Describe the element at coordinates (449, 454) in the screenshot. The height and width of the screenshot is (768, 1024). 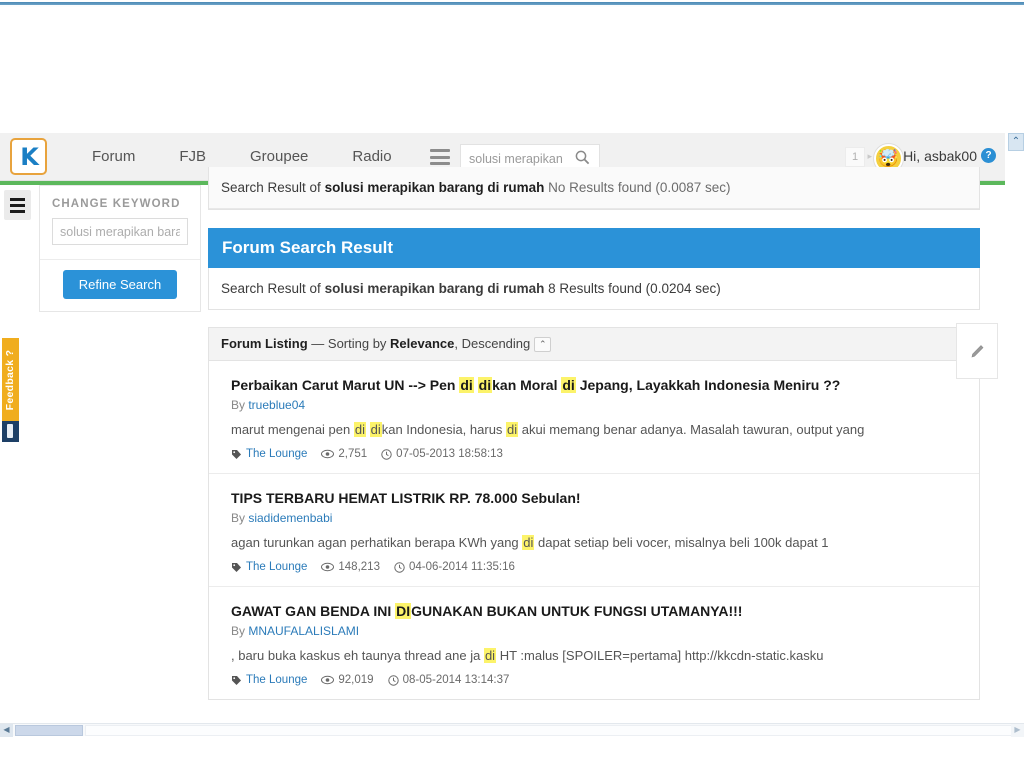
I see `result-date-text: 07-05-2013 18:58:13` at that location.